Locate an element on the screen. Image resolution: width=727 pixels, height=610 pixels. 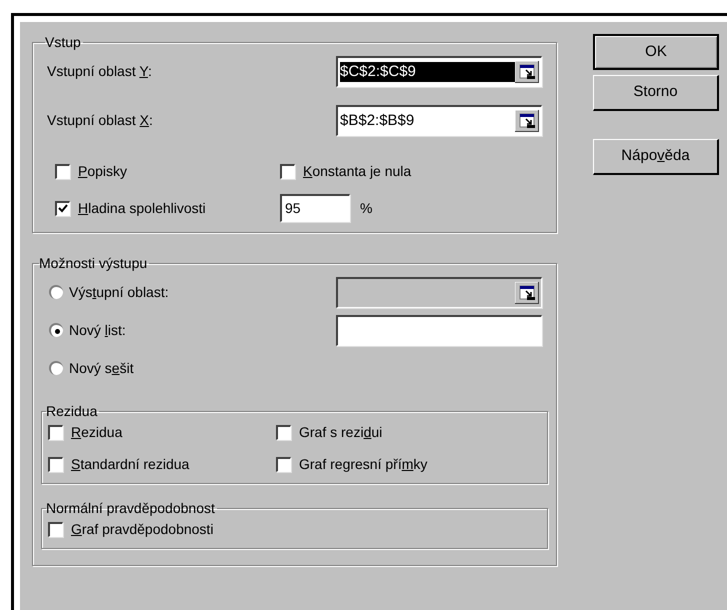
checkbox-option: Graf pravděpodobnosti is located at coordinates (294, 529).